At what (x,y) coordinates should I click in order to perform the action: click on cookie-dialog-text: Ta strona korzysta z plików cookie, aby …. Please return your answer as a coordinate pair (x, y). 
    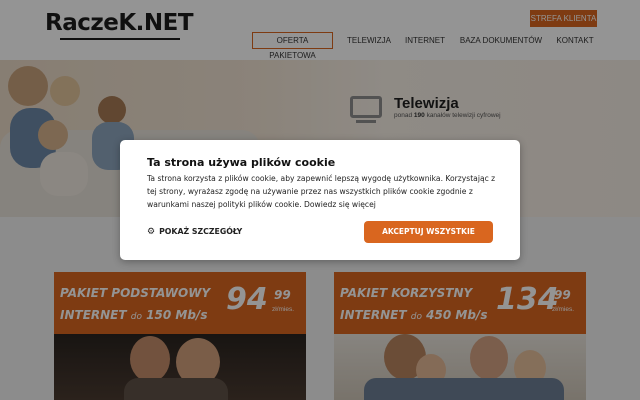
    Looking at the image, I should click on (321, 191).